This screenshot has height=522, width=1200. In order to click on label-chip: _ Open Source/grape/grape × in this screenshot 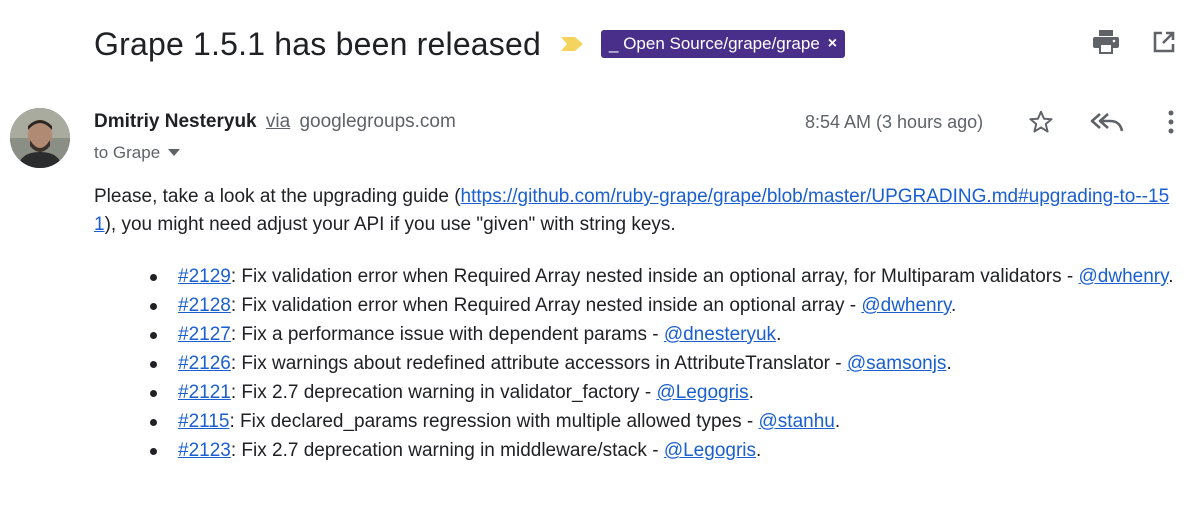, I will do `click(723, 44)`.